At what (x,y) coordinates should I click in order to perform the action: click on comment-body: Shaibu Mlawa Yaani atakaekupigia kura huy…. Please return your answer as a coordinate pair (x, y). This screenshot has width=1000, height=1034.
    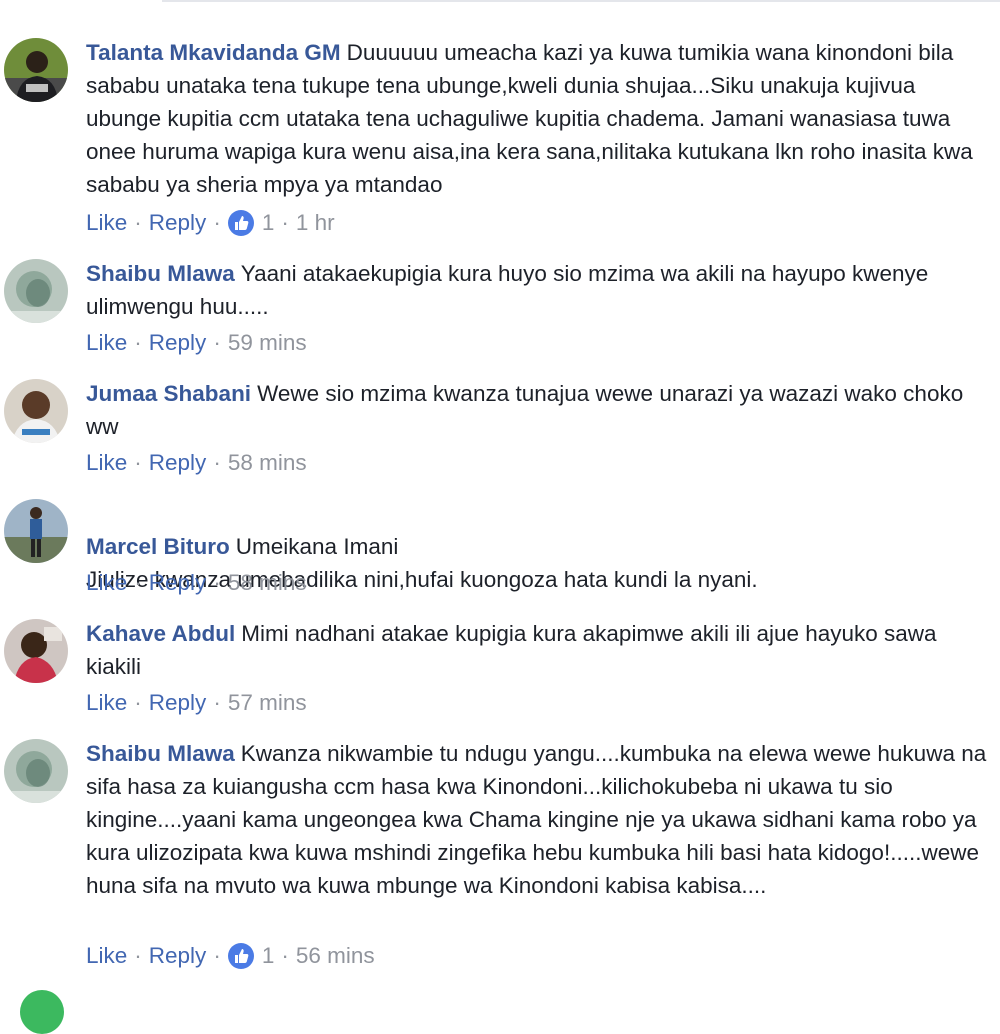
    Looking at the image, I should click on (538, 290).